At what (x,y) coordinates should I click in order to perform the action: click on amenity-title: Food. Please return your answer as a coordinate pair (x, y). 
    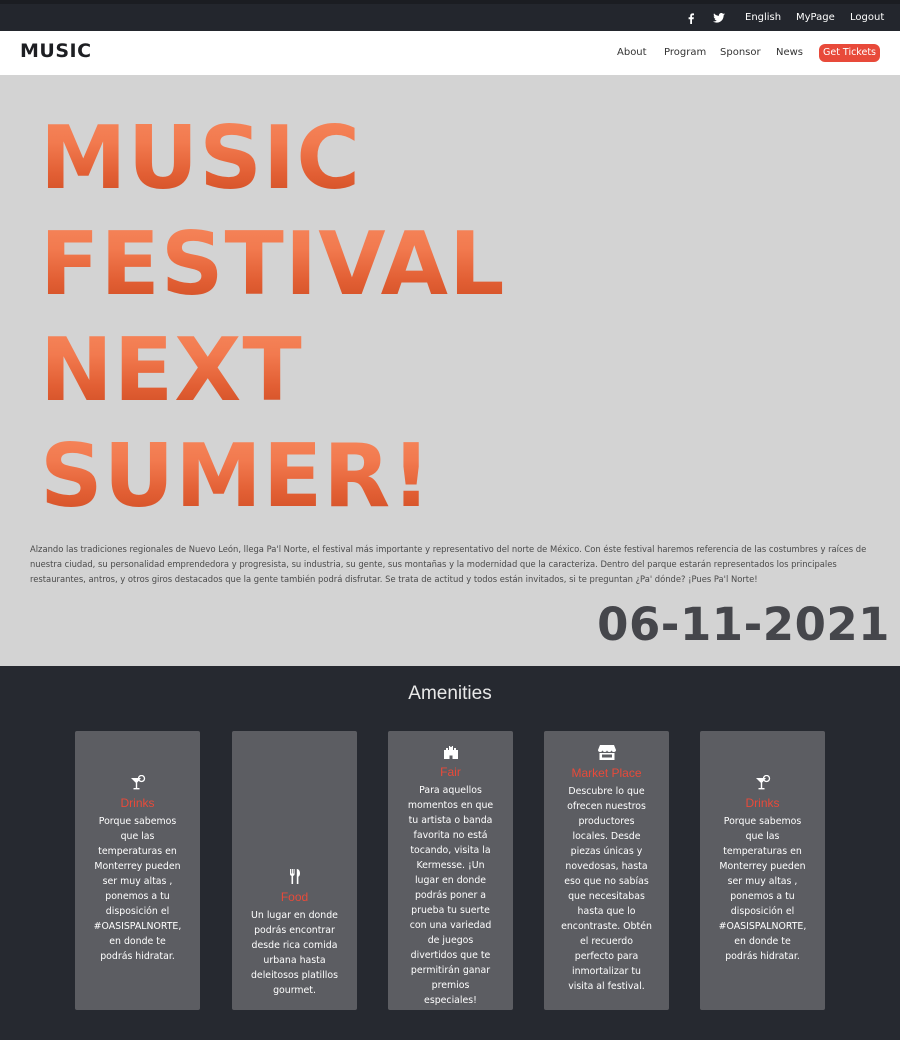
    Looking at the image, I should click on (294, 897).